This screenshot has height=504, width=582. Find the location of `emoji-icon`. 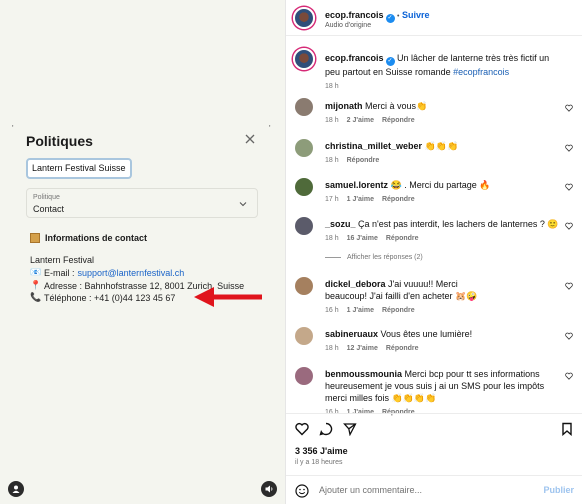

emoji-icon is located at coordinates (302, 491).